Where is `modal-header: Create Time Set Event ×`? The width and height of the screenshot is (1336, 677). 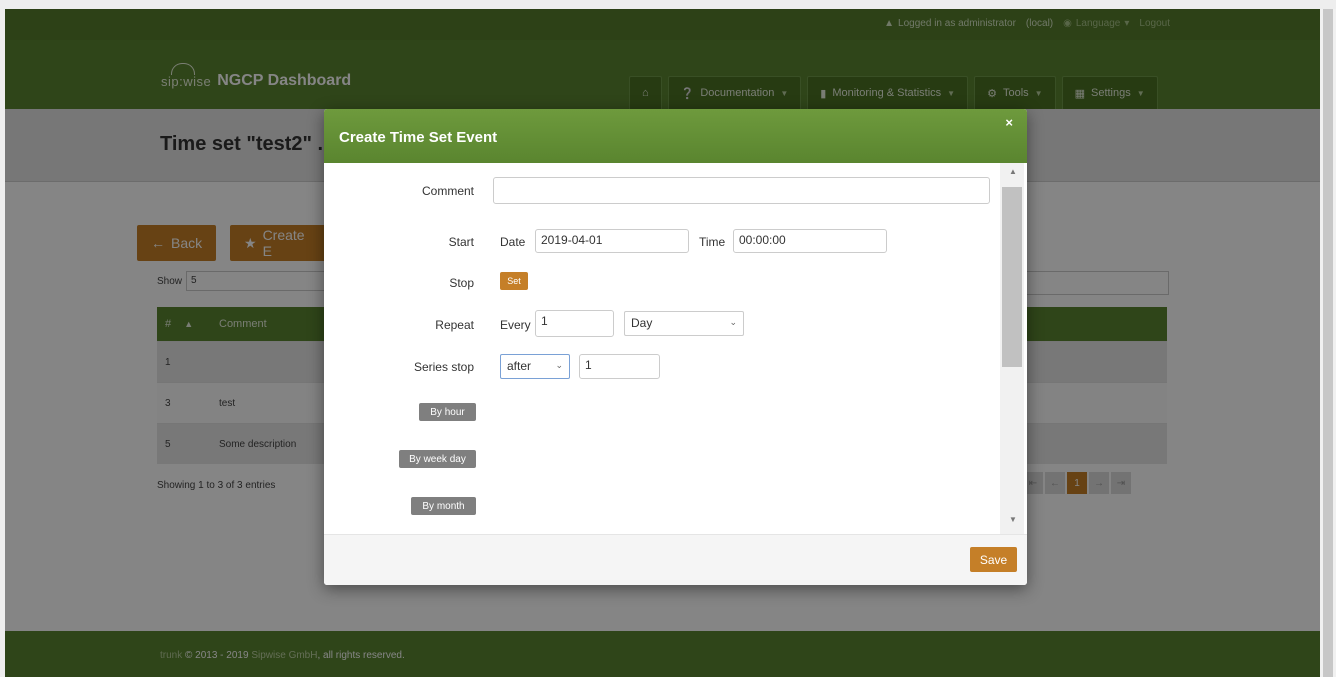
modal-header: Create Time Set Event × is located at coordinates (675, 136).